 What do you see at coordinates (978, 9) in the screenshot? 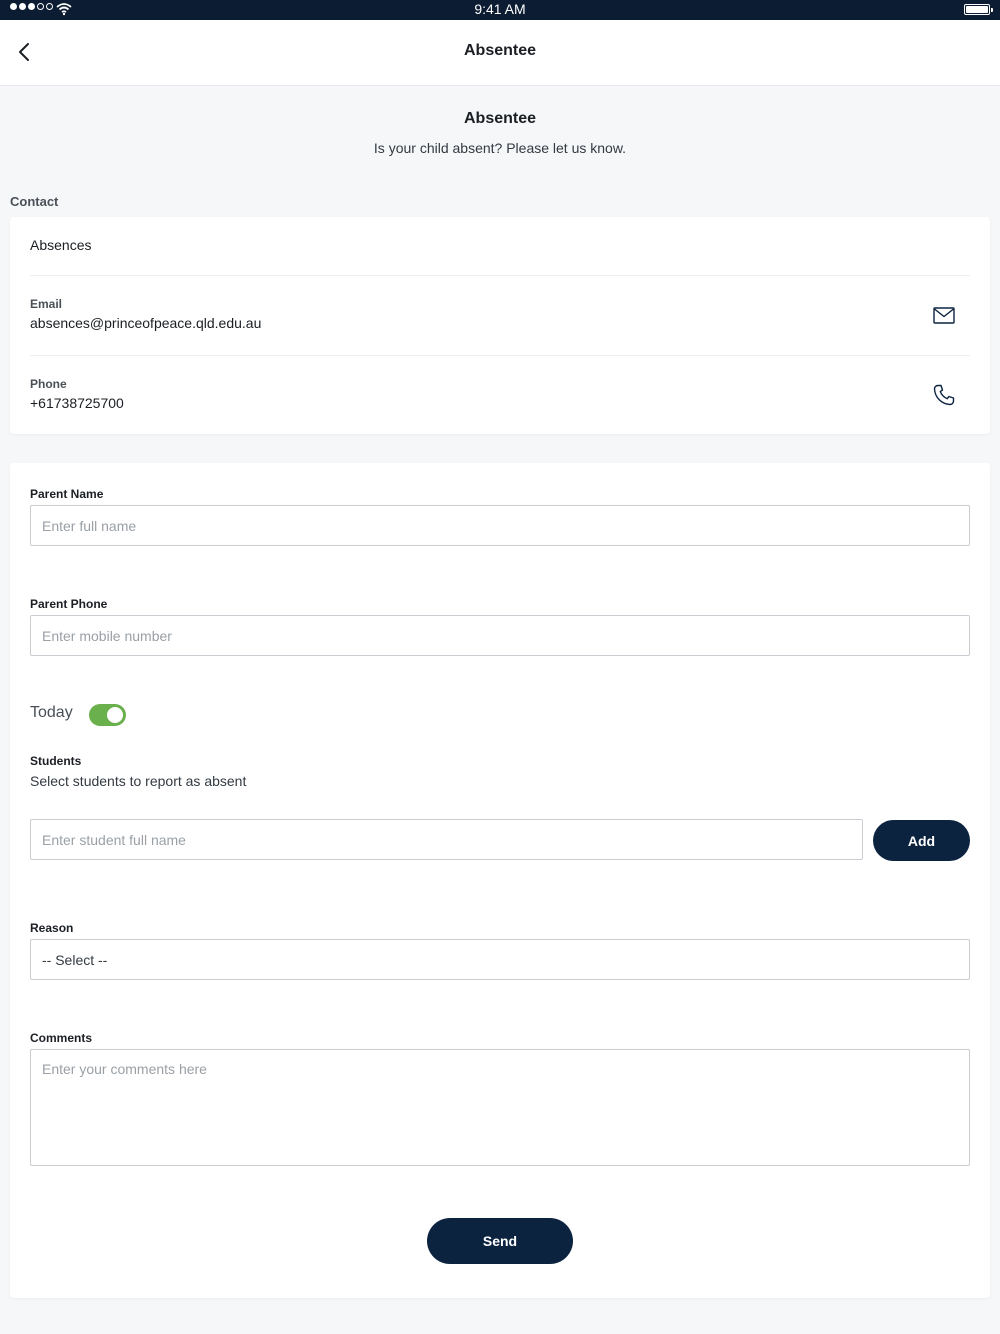
I see `battery-icon` at bounding box center [978, 9].